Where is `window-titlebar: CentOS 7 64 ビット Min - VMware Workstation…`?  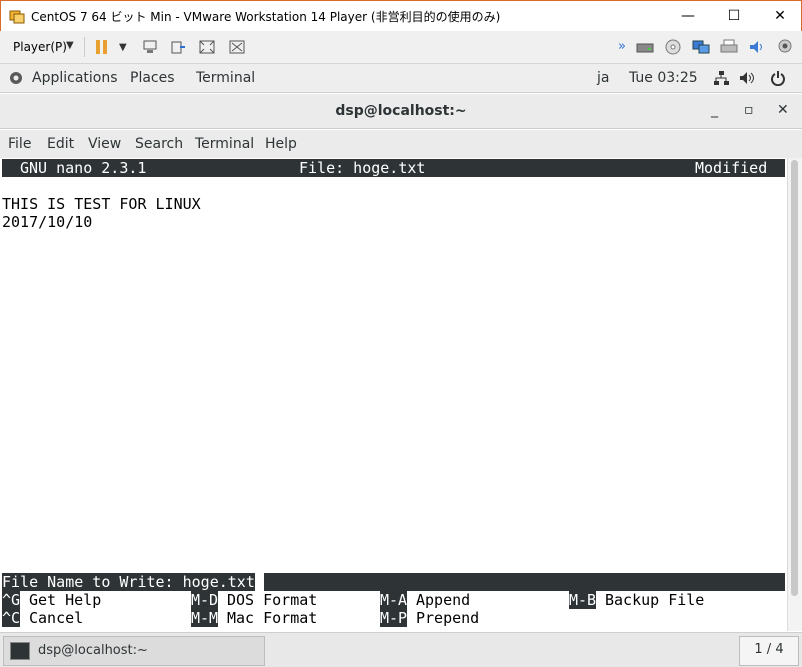 window-titlebar: CentOS 7 64 ビット Min - VMware Workstation… is located at coordinates (401, 15).